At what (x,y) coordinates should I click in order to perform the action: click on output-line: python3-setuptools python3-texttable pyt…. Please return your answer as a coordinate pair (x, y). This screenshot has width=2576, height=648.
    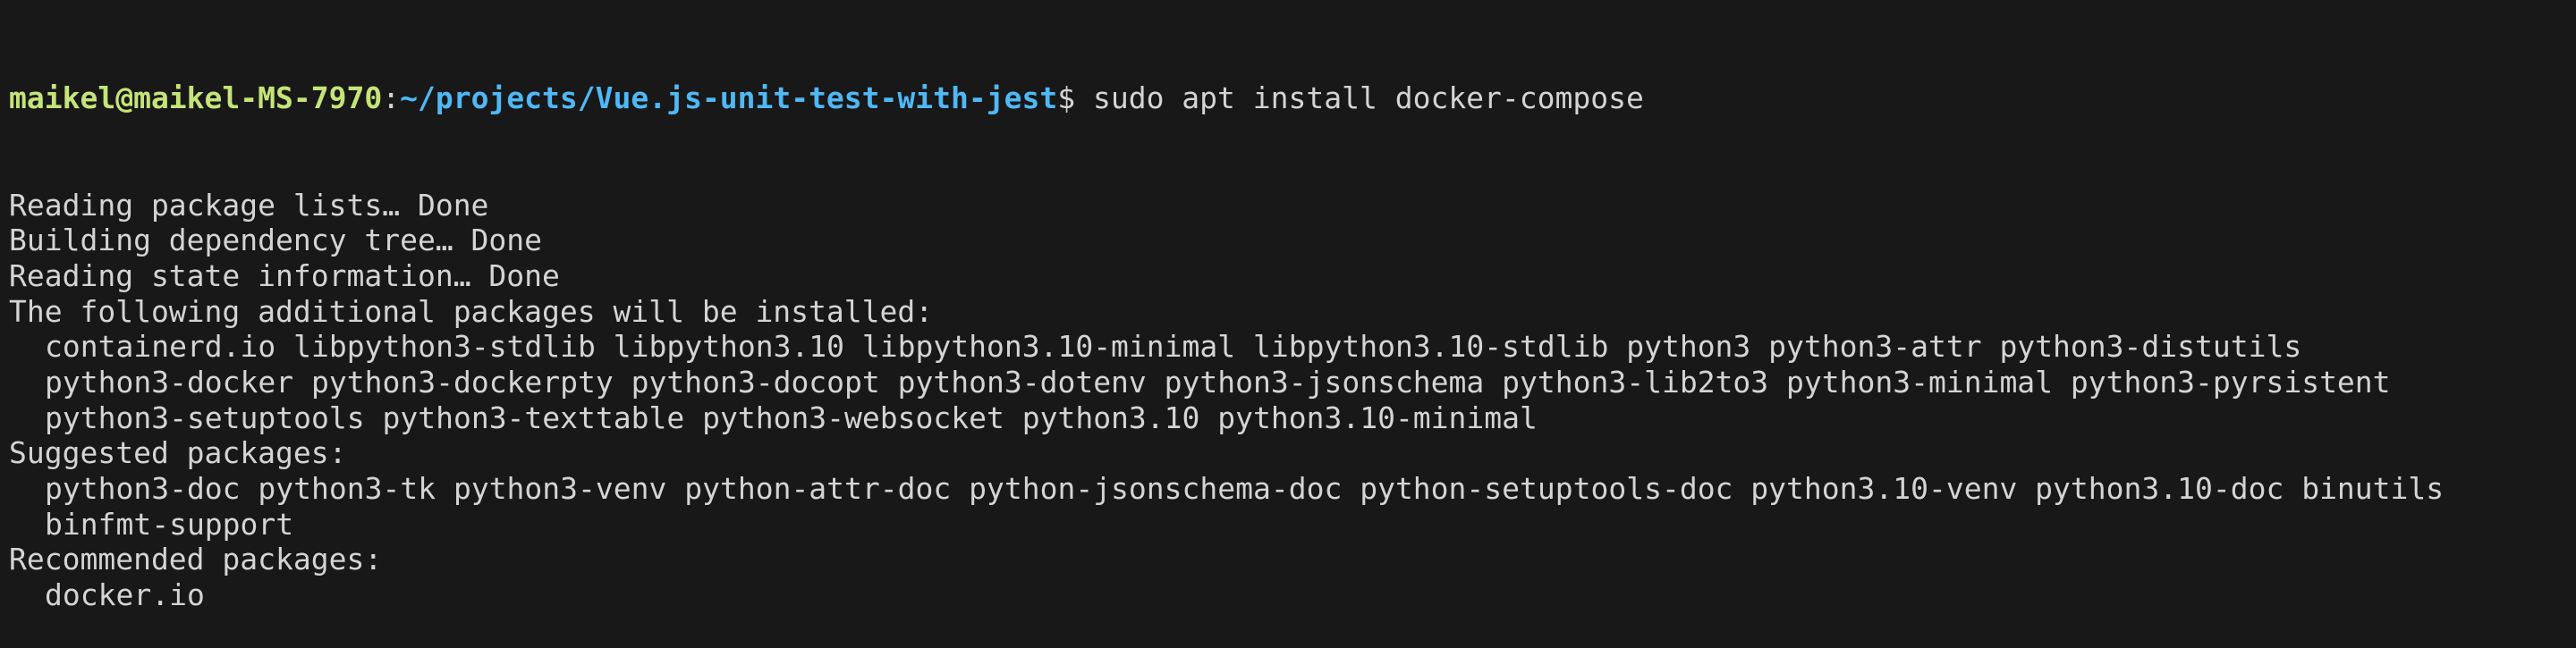
    Looking at the image, I should click on (791, 417).